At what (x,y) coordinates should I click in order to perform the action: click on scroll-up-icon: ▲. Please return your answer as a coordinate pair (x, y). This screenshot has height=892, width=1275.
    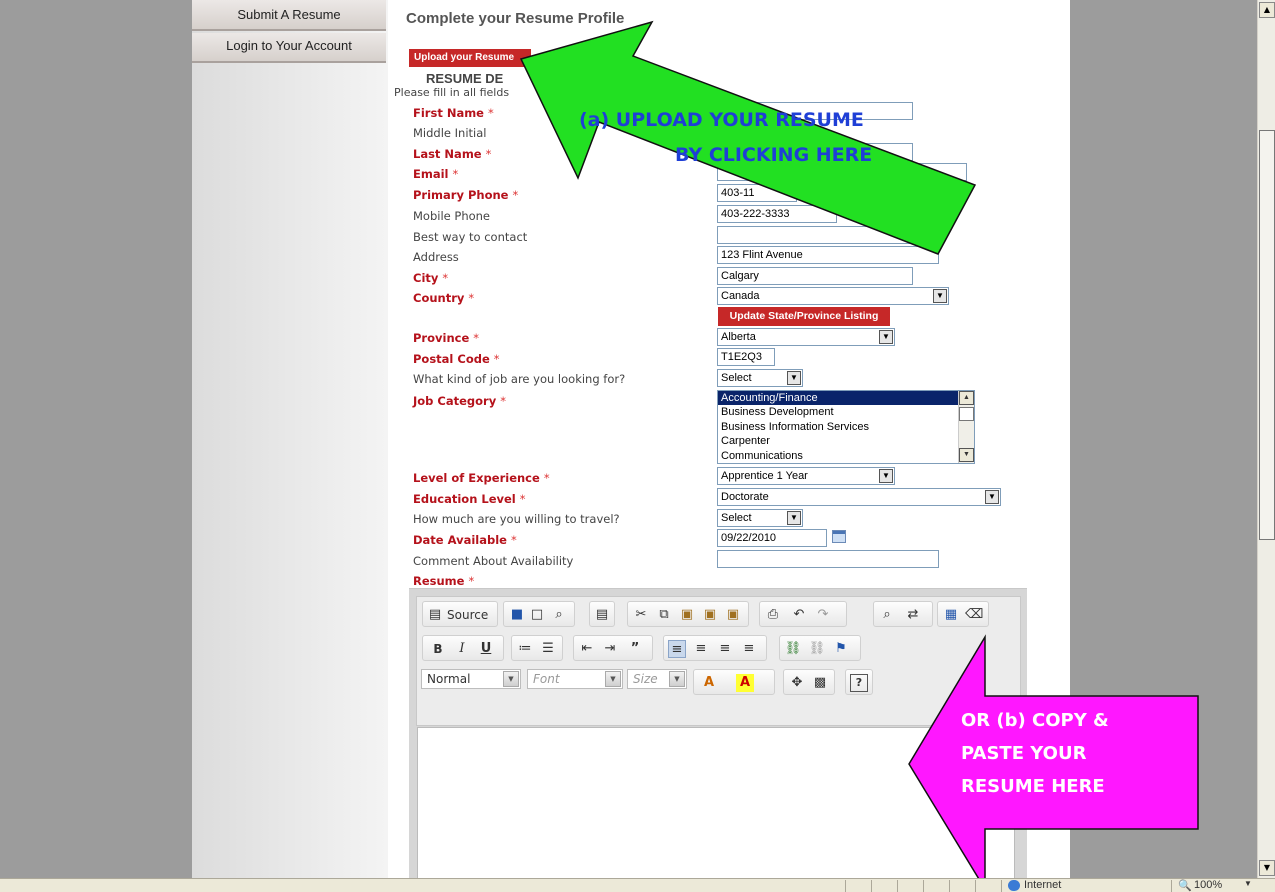
    Looking at the image, I should click on (1267, 10).